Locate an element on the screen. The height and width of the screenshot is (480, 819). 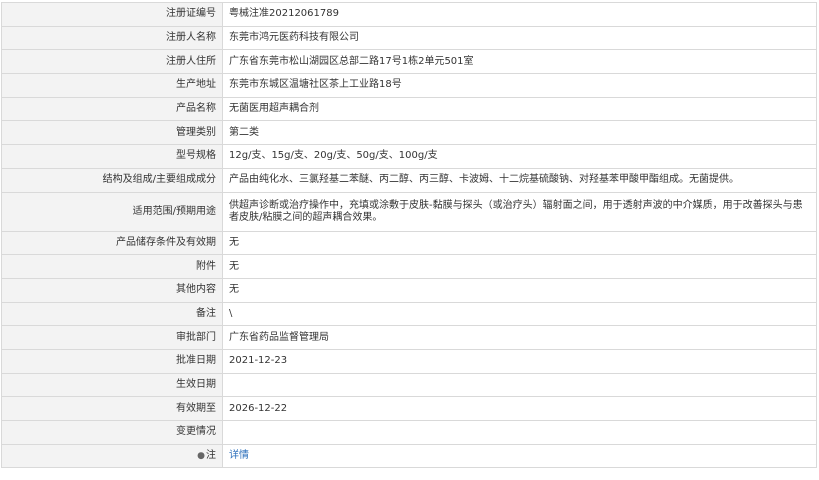
row-label: 生效日期 is located at coordinates (112, 385).